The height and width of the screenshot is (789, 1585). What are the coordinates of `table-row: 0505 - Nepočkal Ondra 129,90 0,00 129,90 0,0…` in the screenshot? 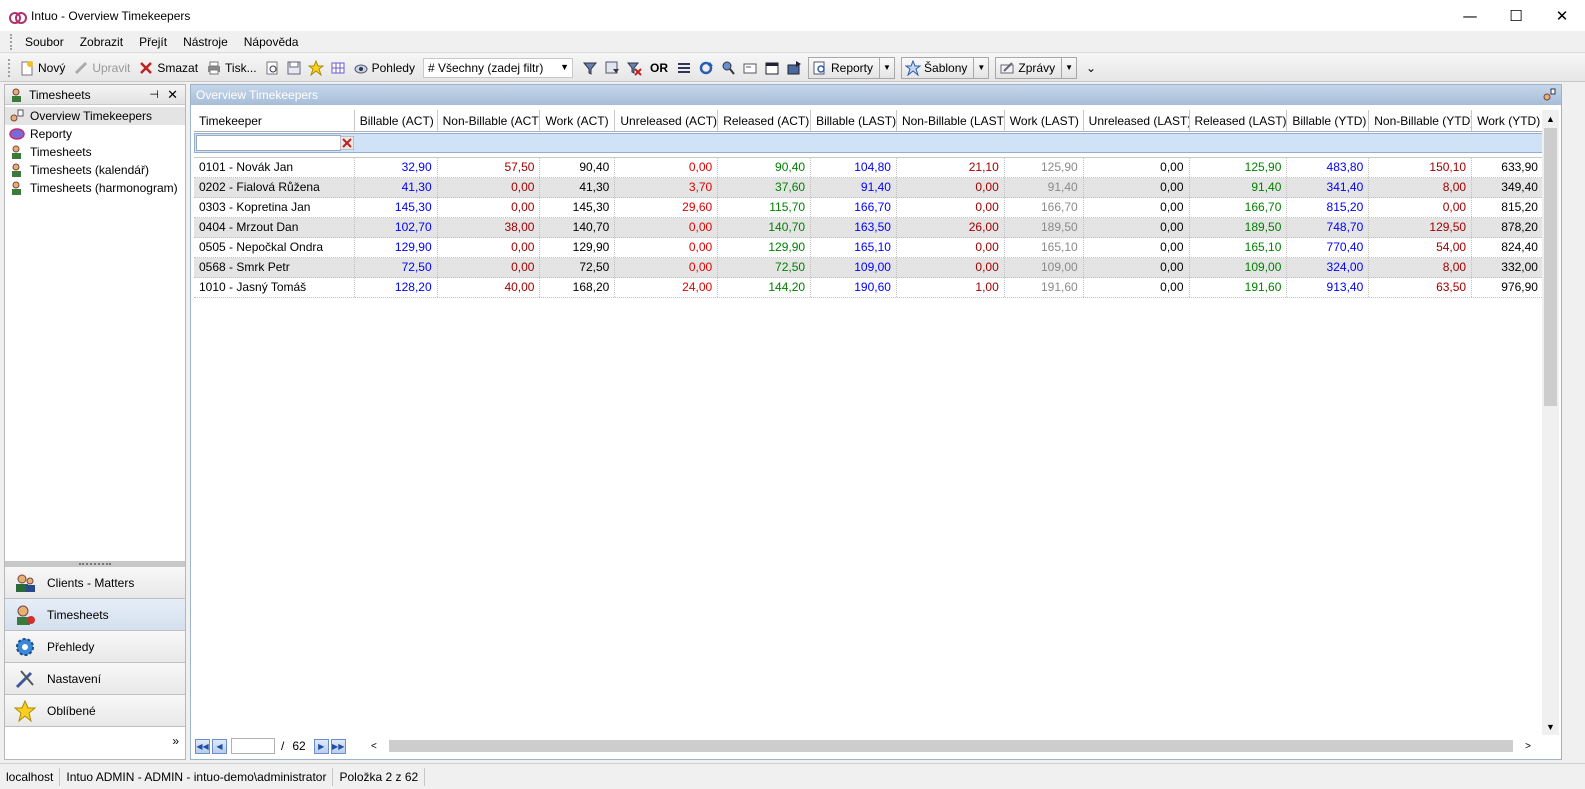 It's located at (869, 248).